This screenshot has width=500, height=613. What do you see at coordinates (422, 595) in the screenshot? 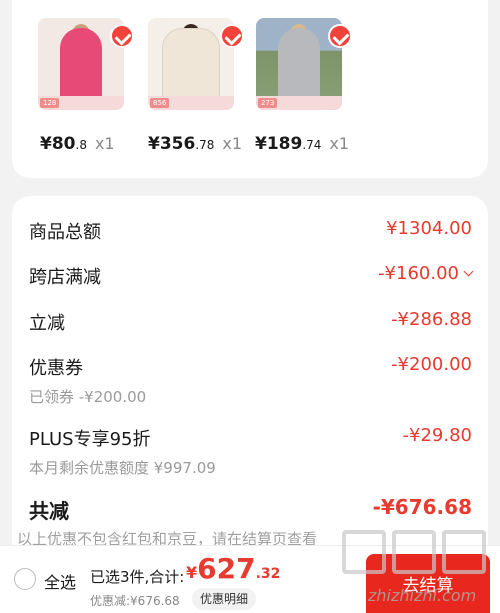
I see `watermark-url: zhizhizhi.com` at bounding box center [422, 595].